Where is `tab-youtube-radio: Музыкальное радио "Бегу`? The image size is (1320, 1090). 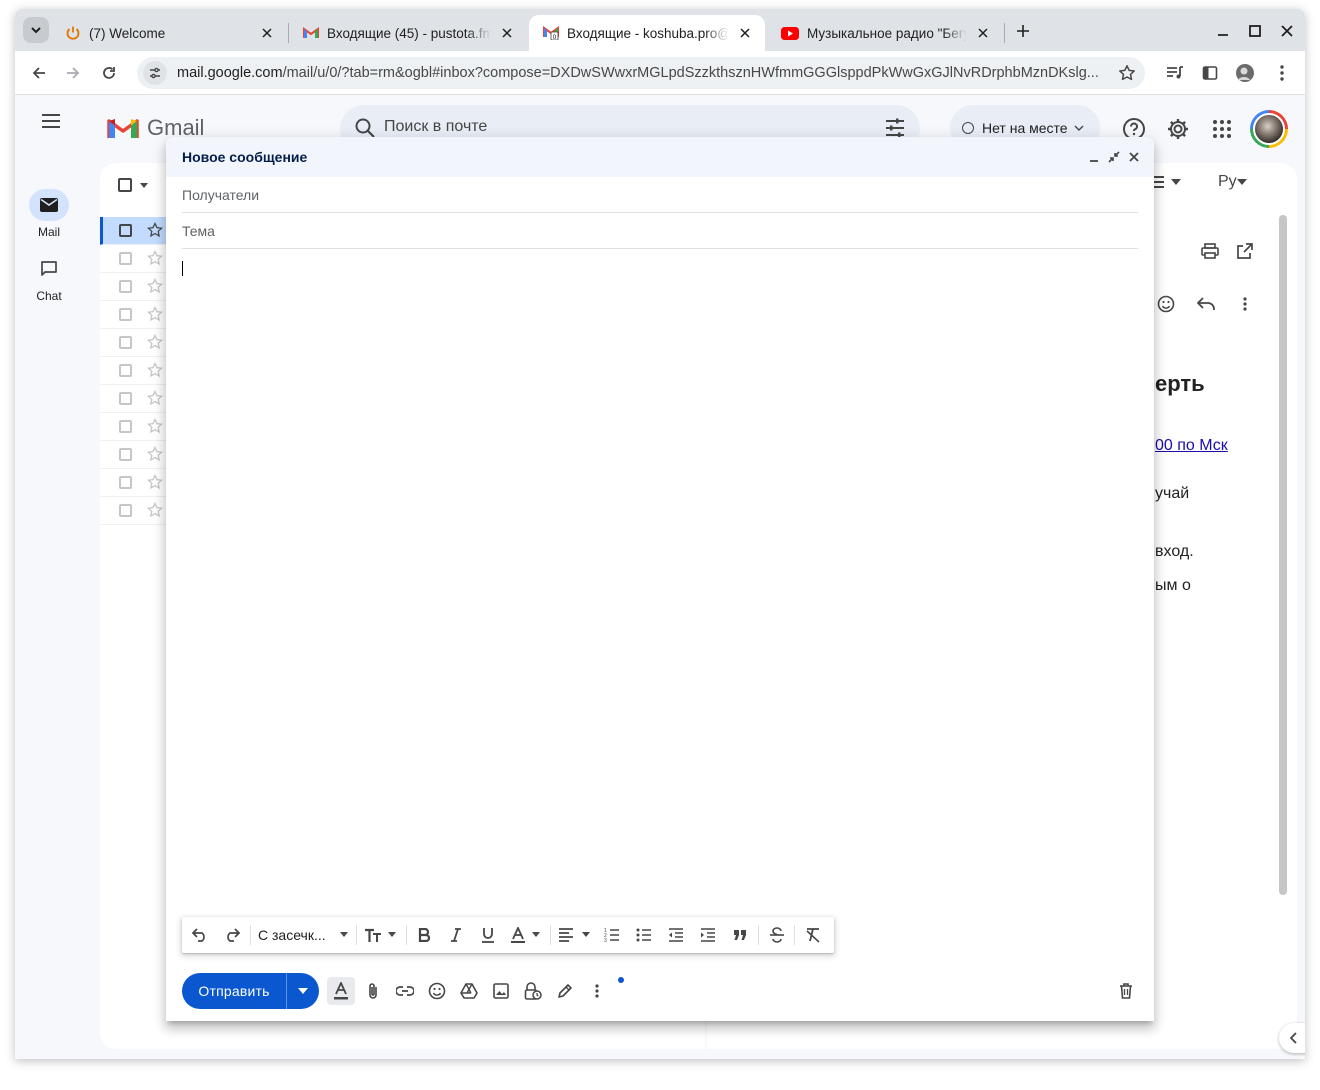
tab-youtube-radio: Музыкальное радио "Бегу is located at coordinates (885, 33).